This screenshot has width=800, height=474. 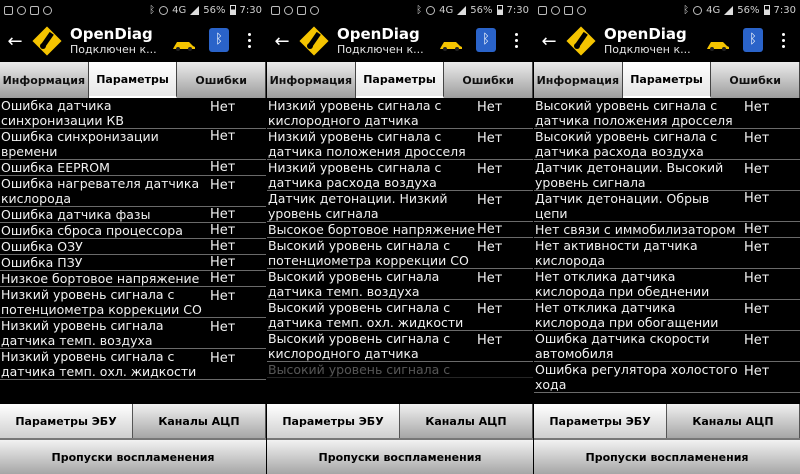 I want to click on list-item: Ошибка датчика фазы Нет, so click(x=133, y=215).